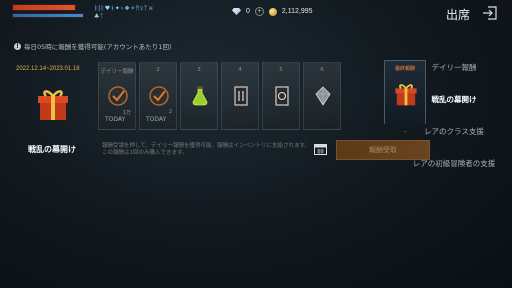 The width and height of the screenshot is (512, 288). I want to click on slot-quantity: 2, so click(170, 112).